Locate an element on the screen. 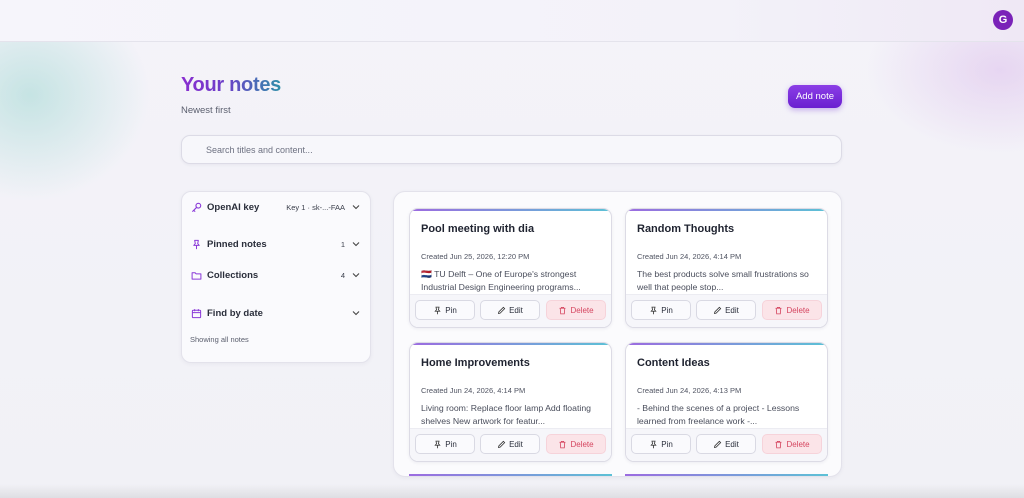 This screenshot has height=498, width=1024. openai-key-label: OpenAI key is located at coordinates (233, 207).